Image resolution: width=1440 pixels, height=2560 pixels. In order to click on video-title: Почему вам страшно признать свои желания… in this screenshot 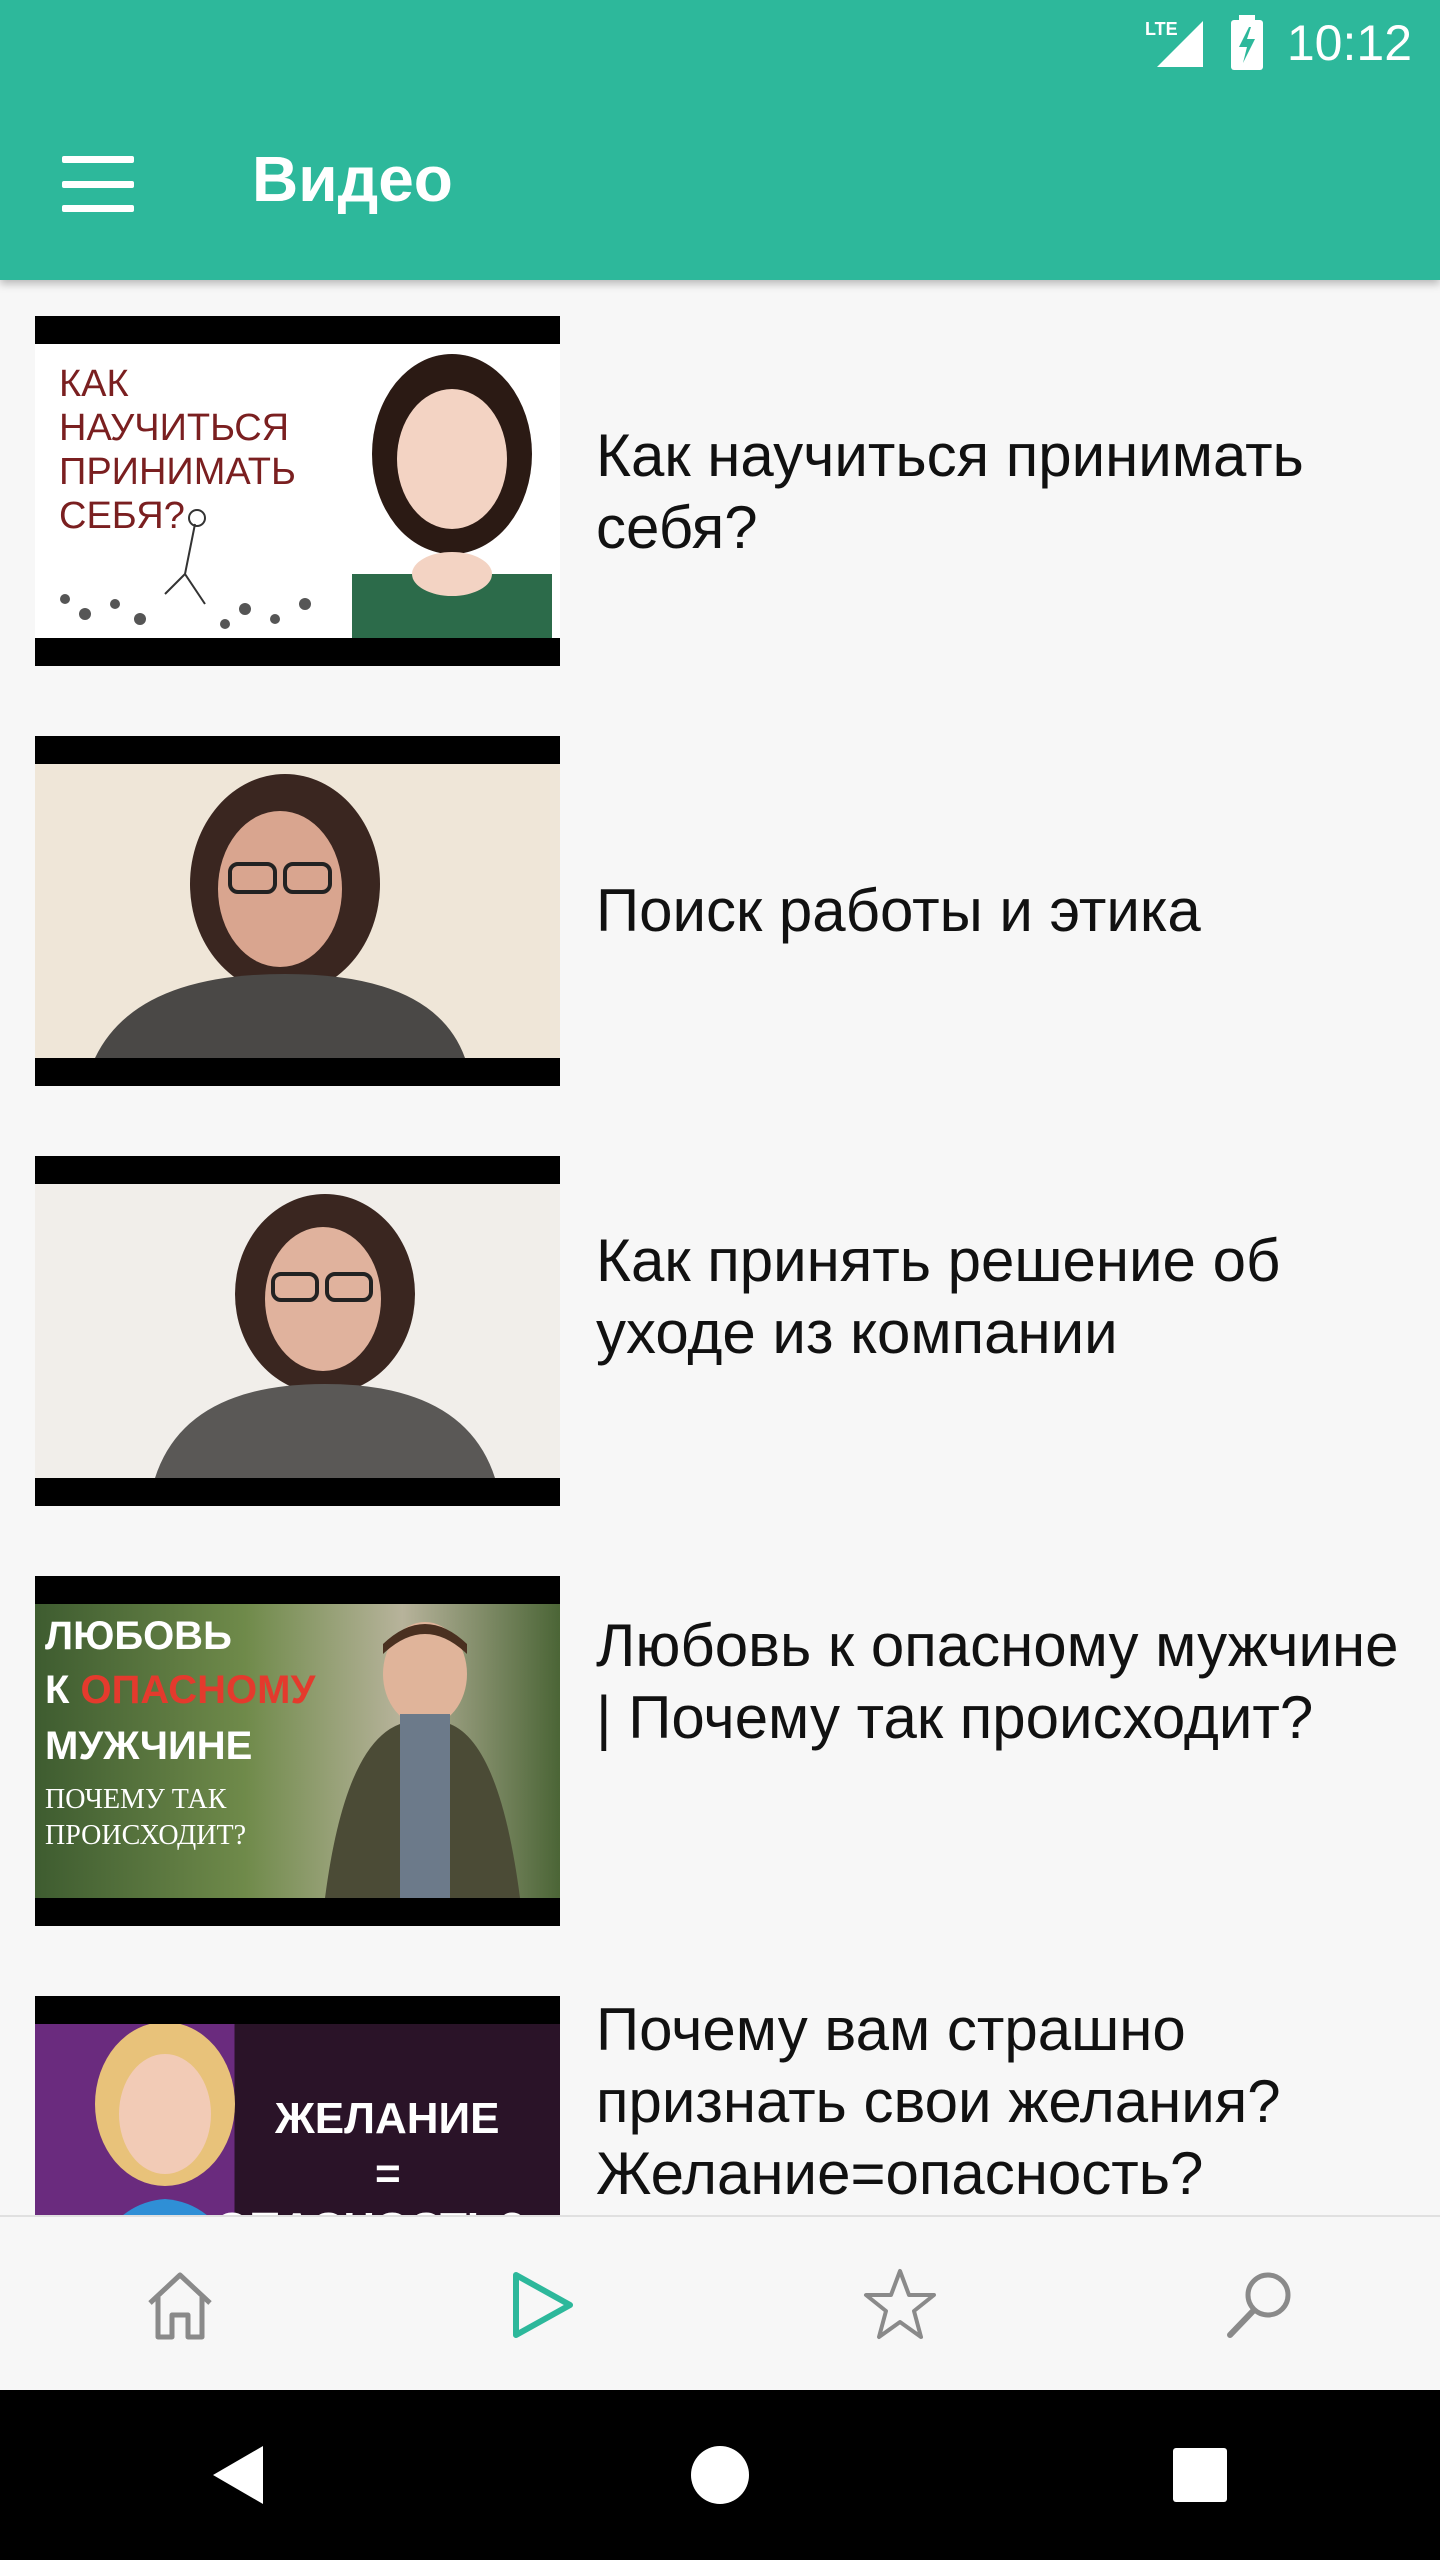, I will do `click(938, 2101)`.